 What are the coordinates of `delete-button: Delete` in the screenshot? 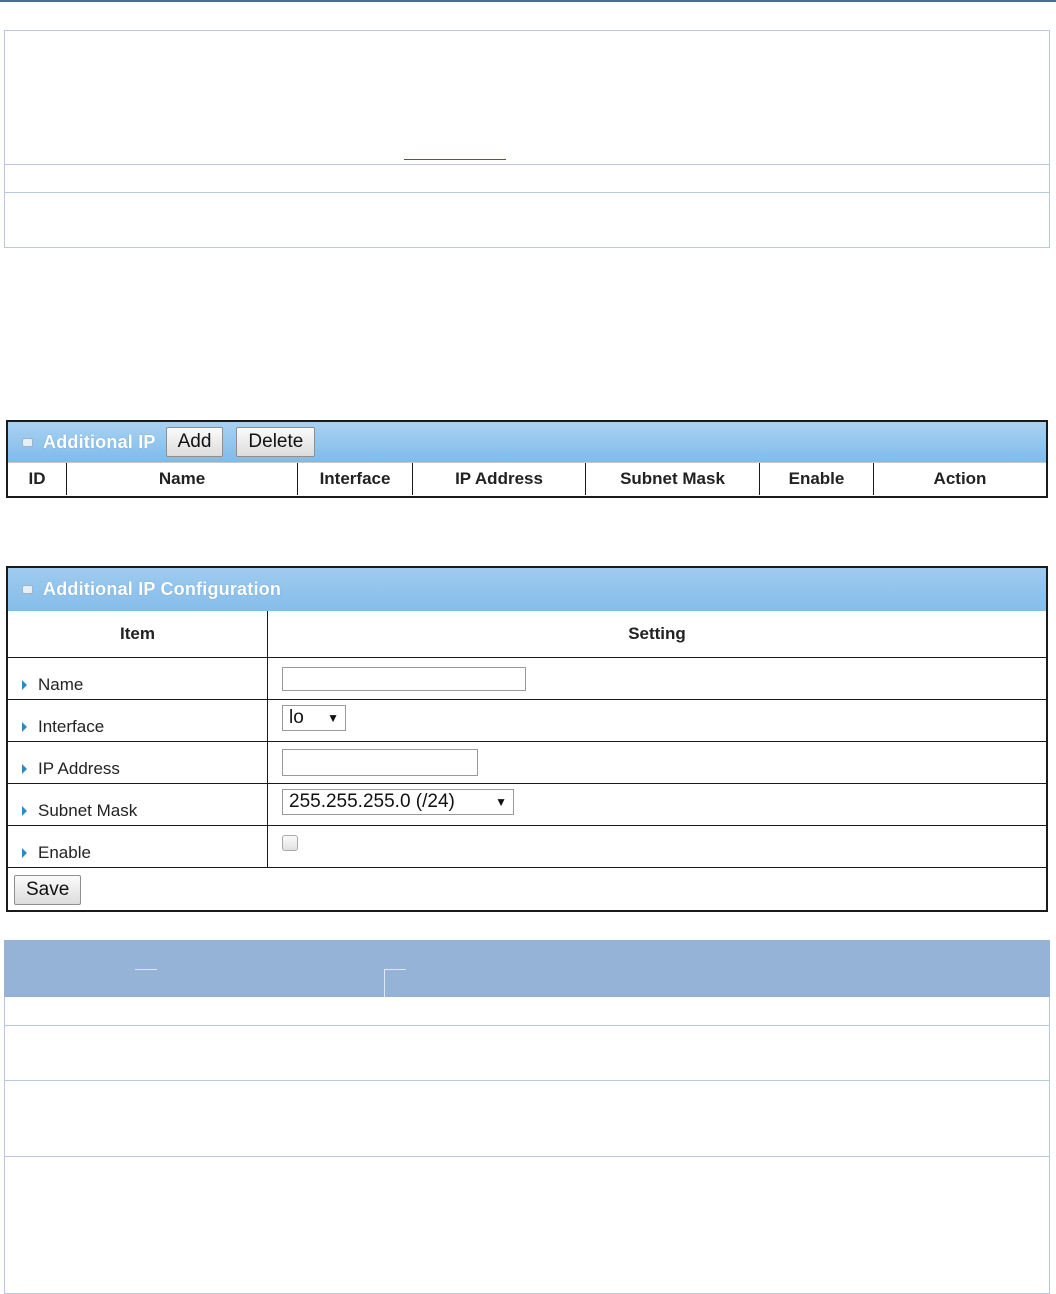 It's located at (276, 442).